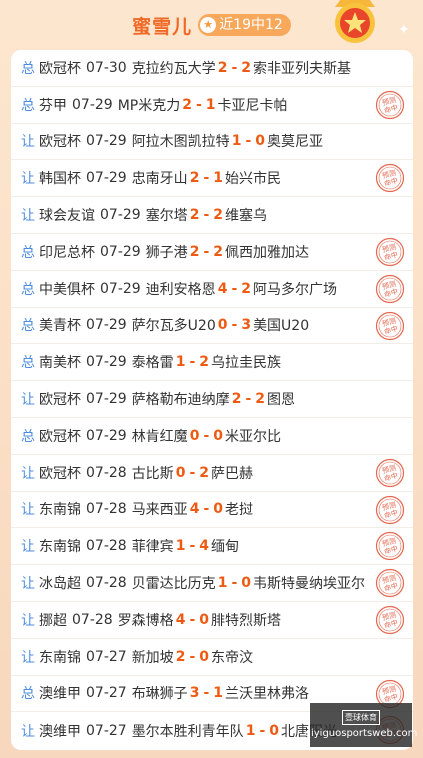  I want to click on match-row: 总南美杯 07-29 泰格雷 1-2 乌拉圭民族, so click(212, 363).